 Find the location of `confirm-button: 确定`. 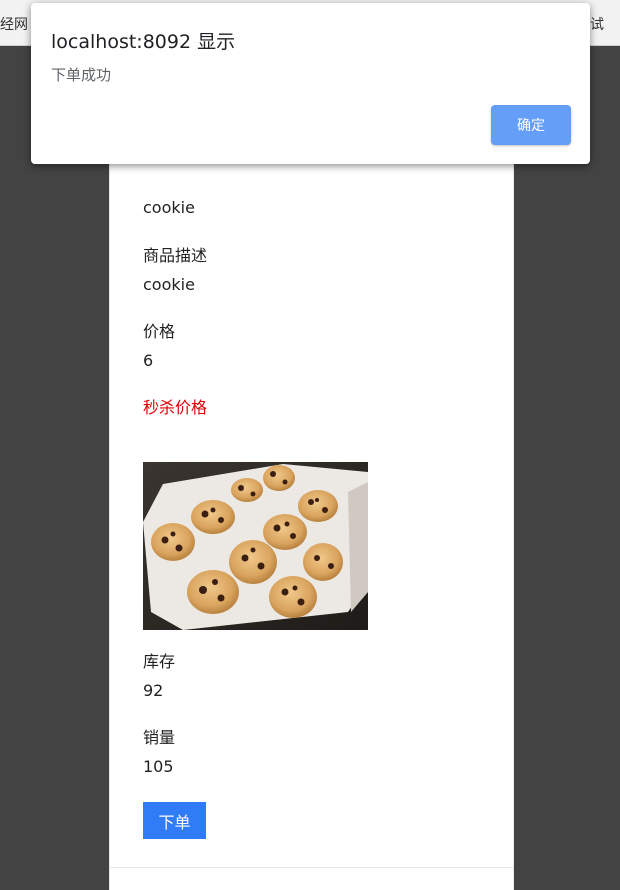

confirm-button: 确定 is located at coordinates (531, 125).